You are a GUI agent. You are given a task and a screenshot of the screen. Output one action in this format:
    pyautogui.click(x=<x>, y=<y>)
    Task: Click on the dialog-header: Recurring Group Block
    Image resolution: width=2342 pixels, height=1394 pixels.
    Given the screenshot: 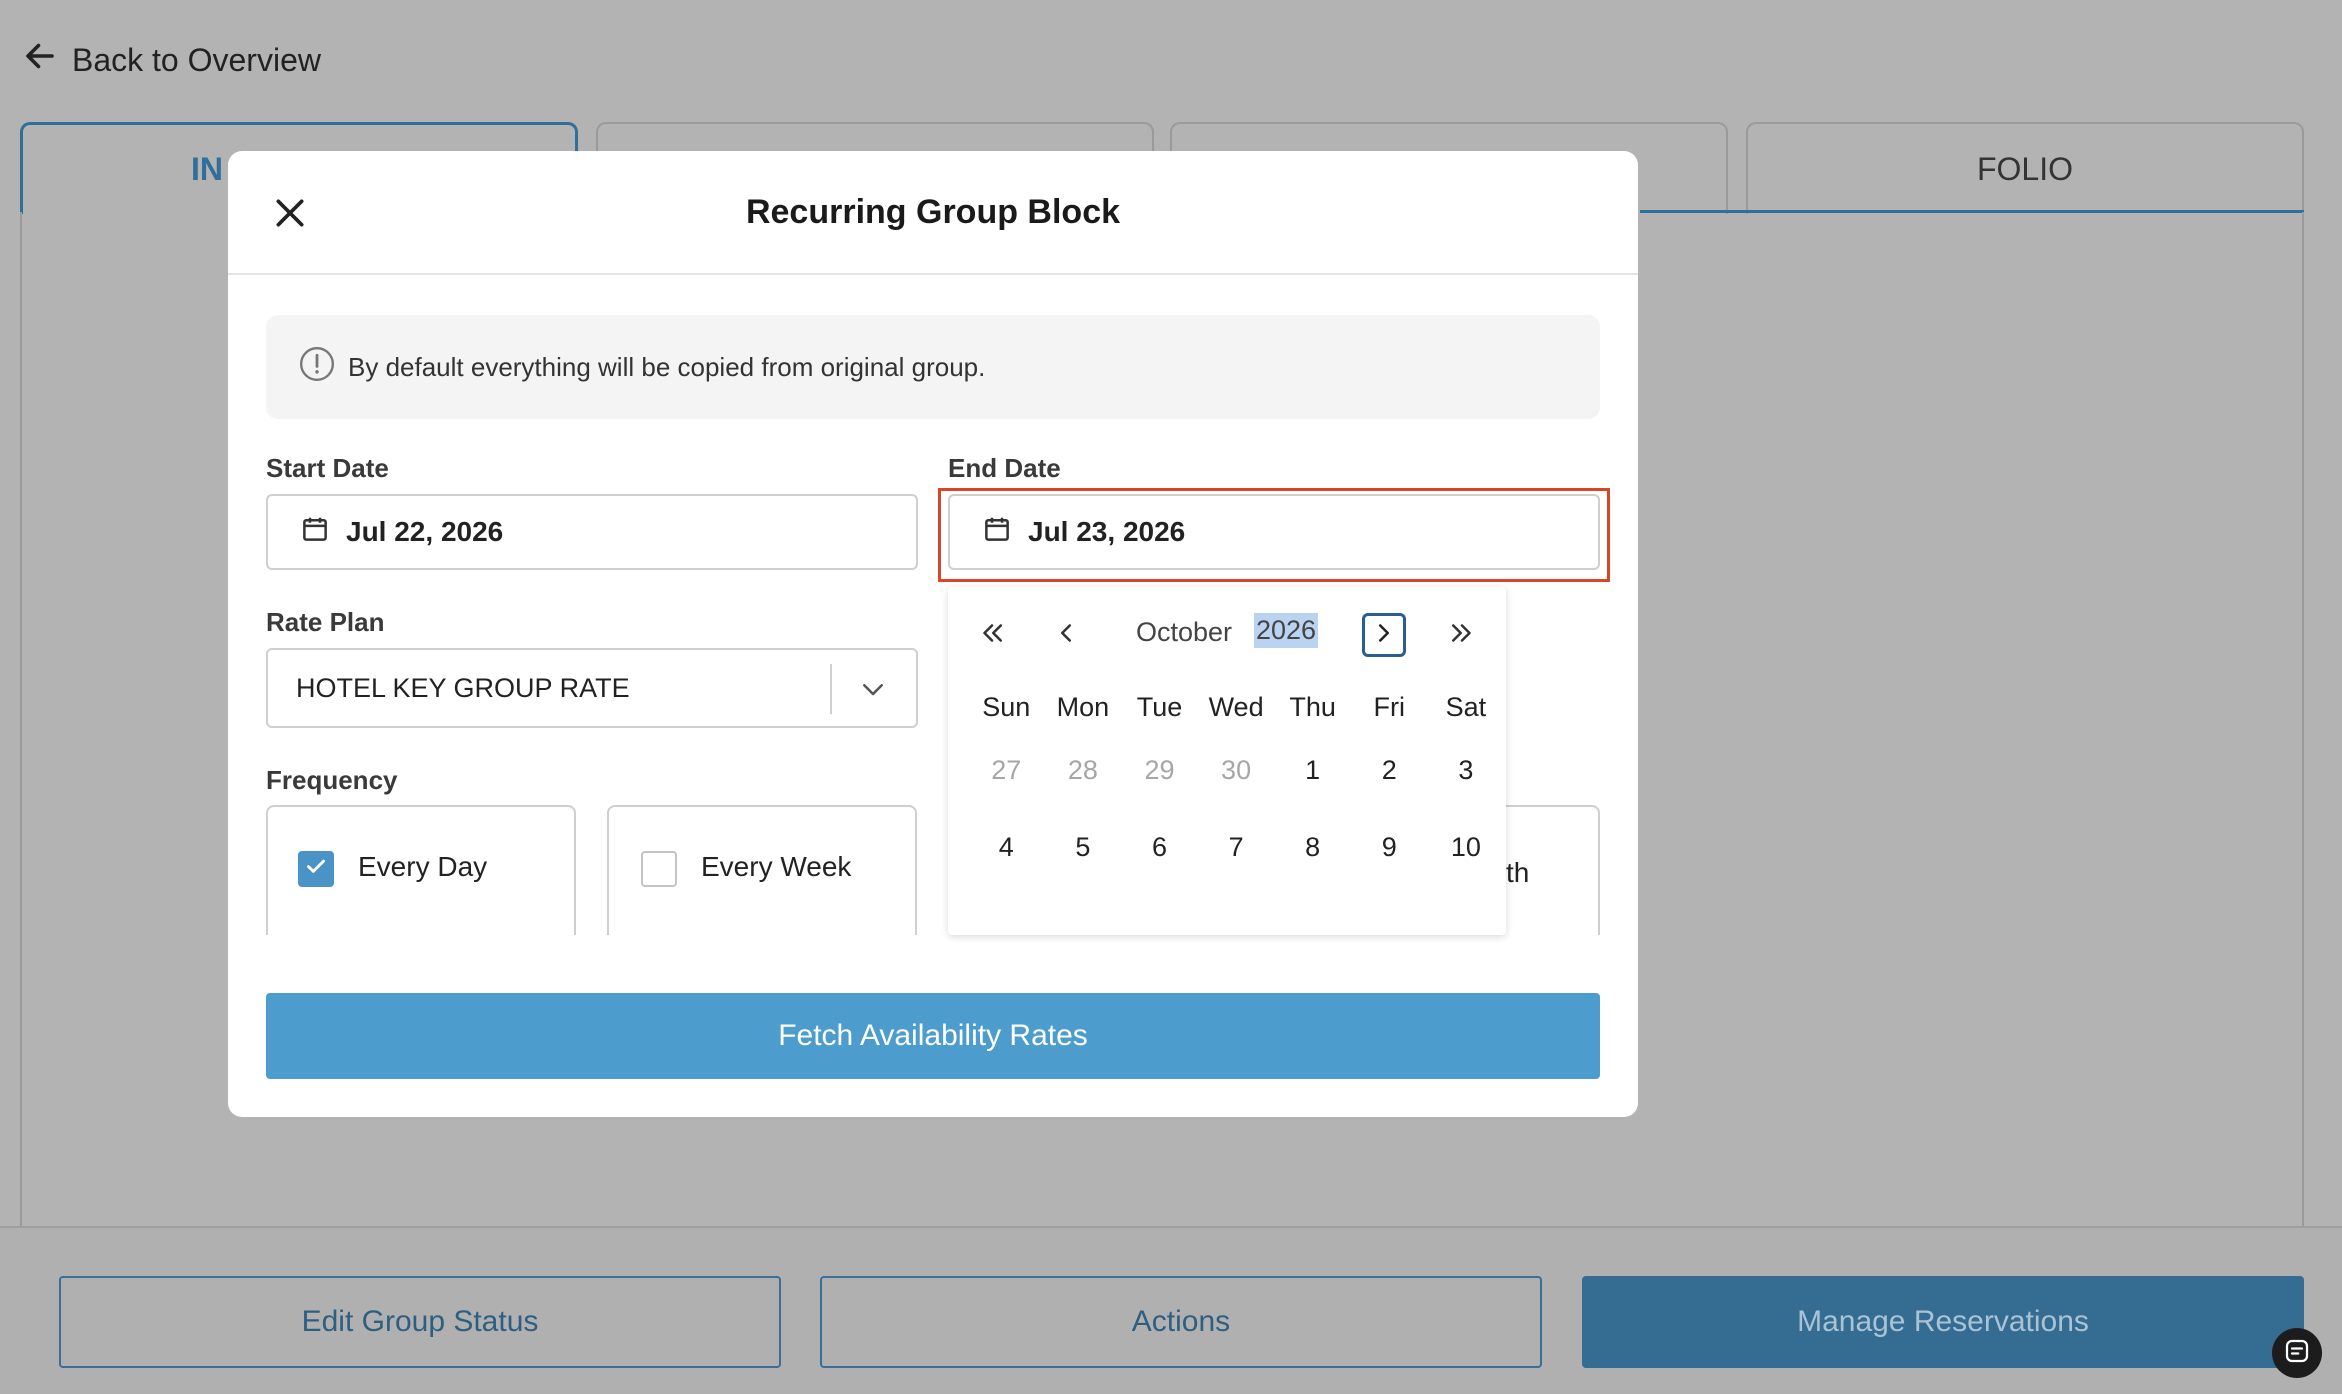 What is the action you would take?
    pyautogui.click(x=933, y=213)
    